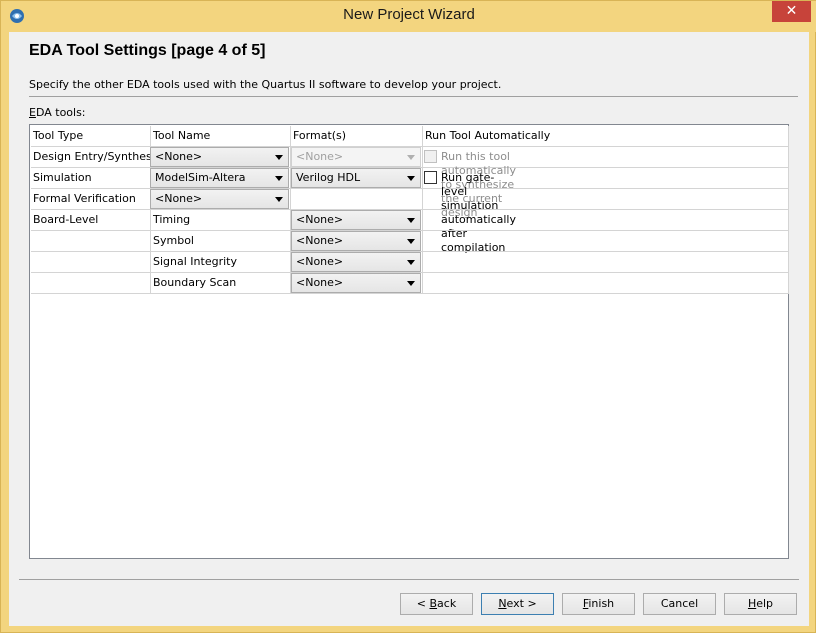 The image size is (816, 633). I want to click on board-level-boundary-scan-label: Boundary Scan, so click(221, 283).